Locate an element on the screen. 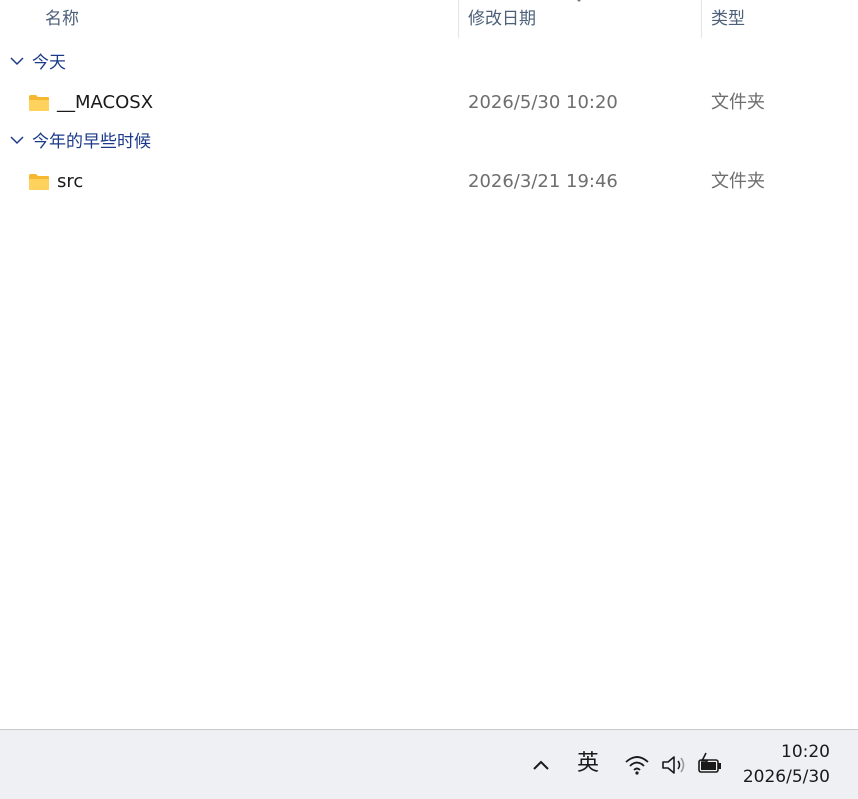 The width and height of the screenshot is (858, 799). file-date: 2026/5/30 10:20 is located at coordinates (543, 102).